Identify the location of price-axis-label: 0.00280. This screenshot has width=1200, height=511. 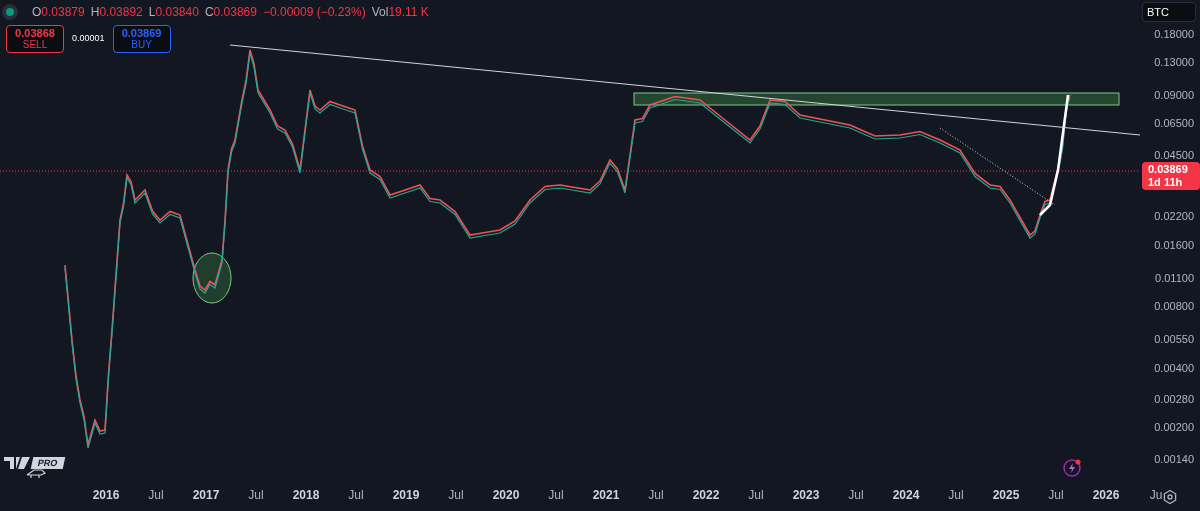
(1174, 399).